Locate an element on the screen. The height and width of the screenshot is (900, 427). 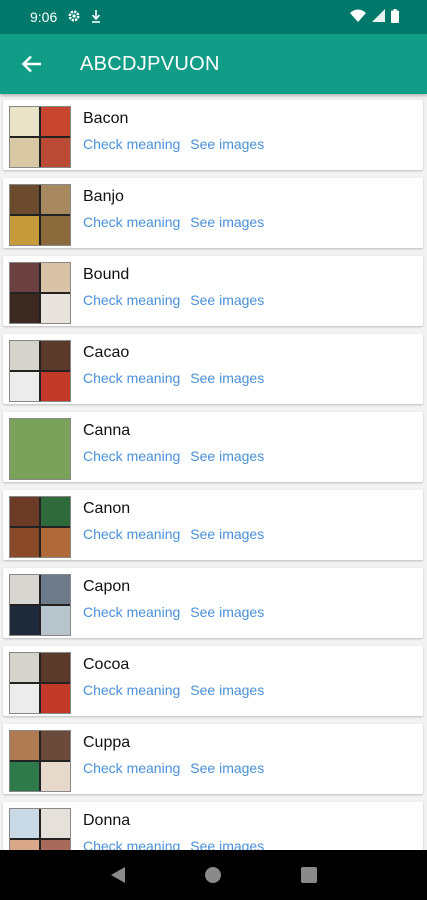
page-title: ABCDJPVUON is located at coordinates (150, 63).